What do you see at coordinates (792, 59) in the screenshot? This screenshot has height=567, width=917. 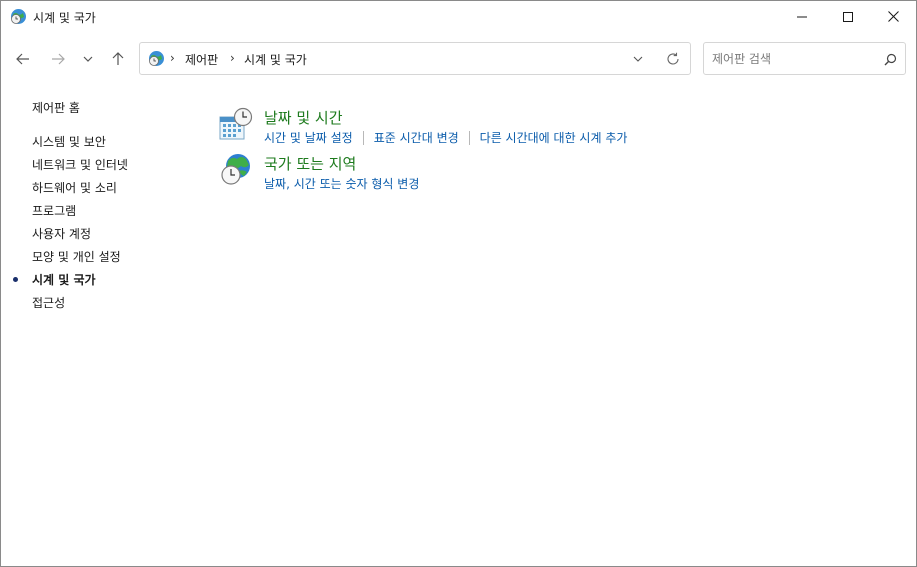 I see `search-input` at bounding box center [792, 59].